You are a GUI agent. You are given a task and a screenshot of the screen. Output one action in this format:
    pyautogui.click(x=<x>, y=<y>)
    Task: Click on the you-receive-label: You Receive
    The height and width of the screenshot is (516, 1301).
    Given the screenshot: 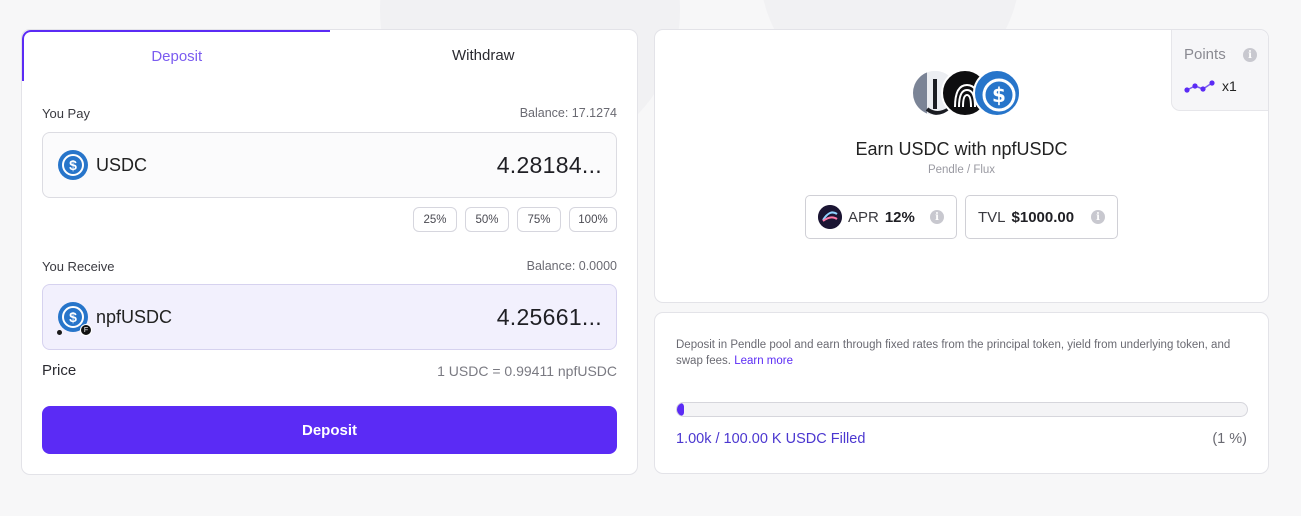 What is the action you would take?
    pyautogui.click(x=78, y=266)
    